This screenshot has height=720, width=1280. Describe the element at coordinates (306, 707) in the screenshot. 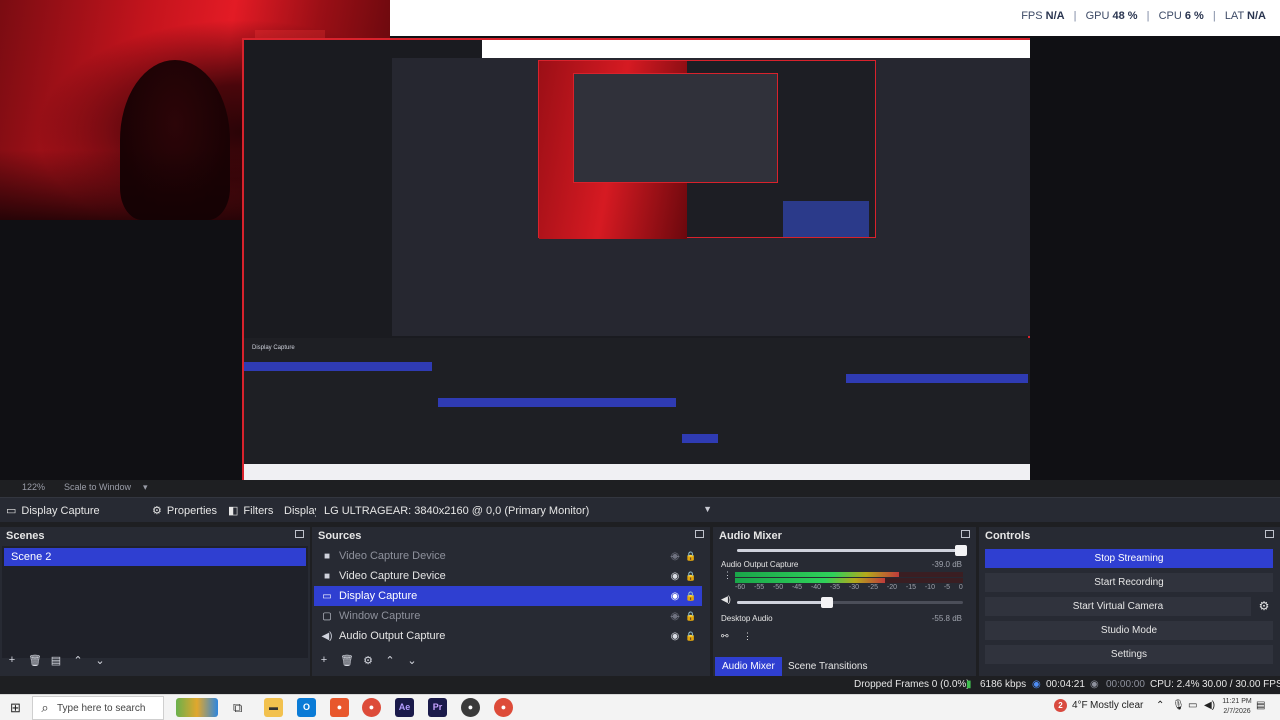

I see `outlook-icon: O` at that location.